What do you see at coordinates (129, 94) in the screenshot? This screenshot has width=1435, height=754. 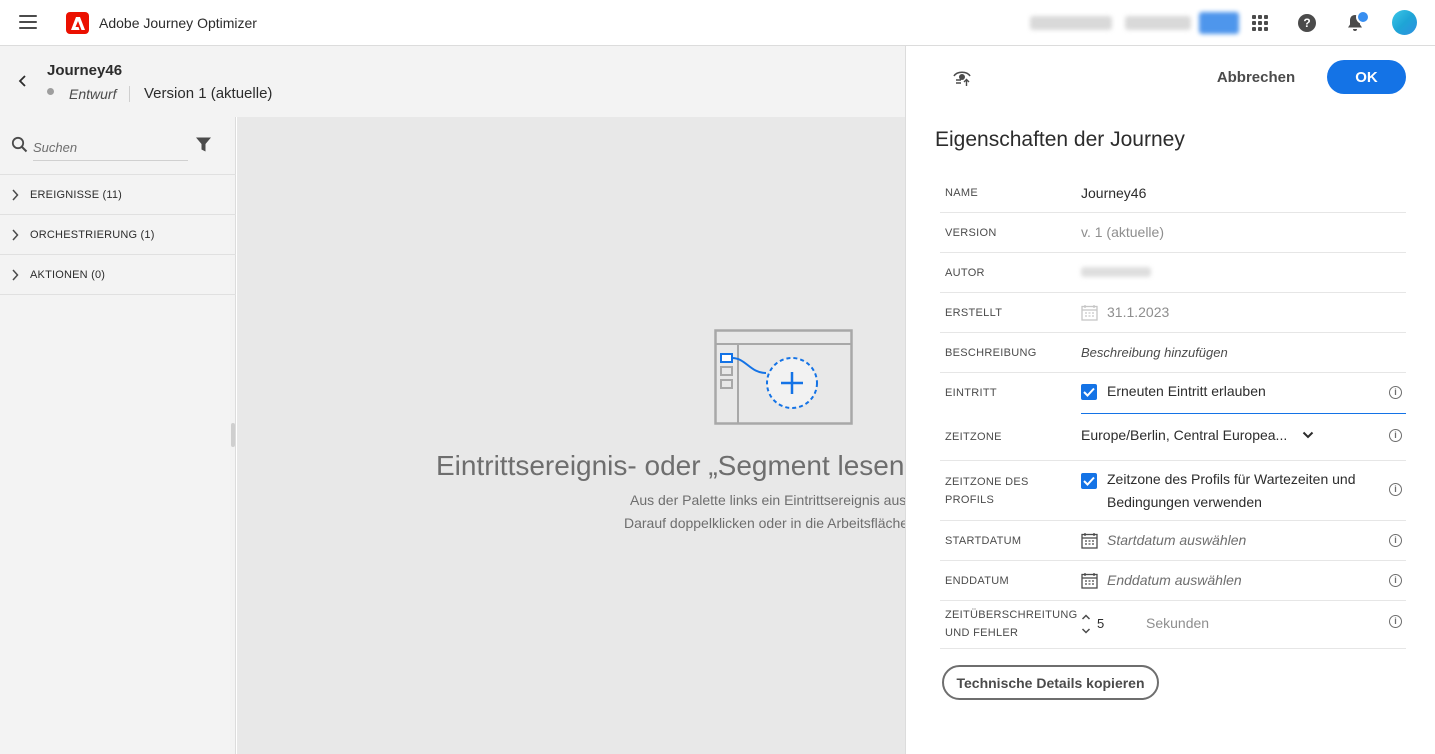 I see `divider` at bounding box center [129, 94].